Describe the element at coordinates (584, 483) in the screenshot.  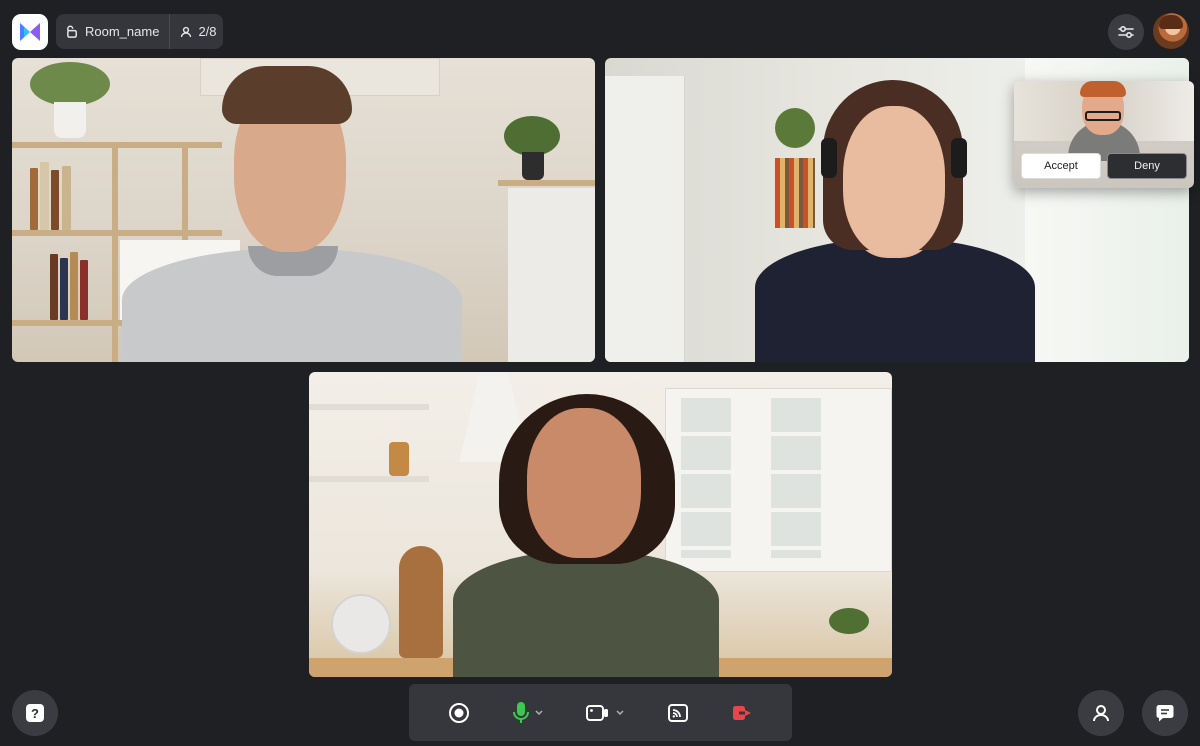
I see `person-head` at that location.